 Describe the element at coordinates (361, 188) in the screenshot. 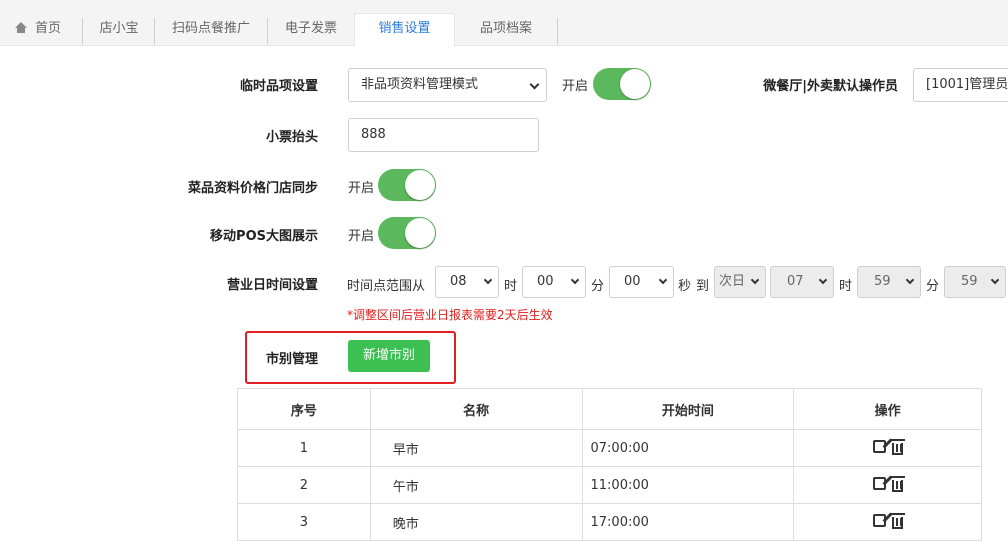

I see `price-sync-toggle-text: 开启` at that location.